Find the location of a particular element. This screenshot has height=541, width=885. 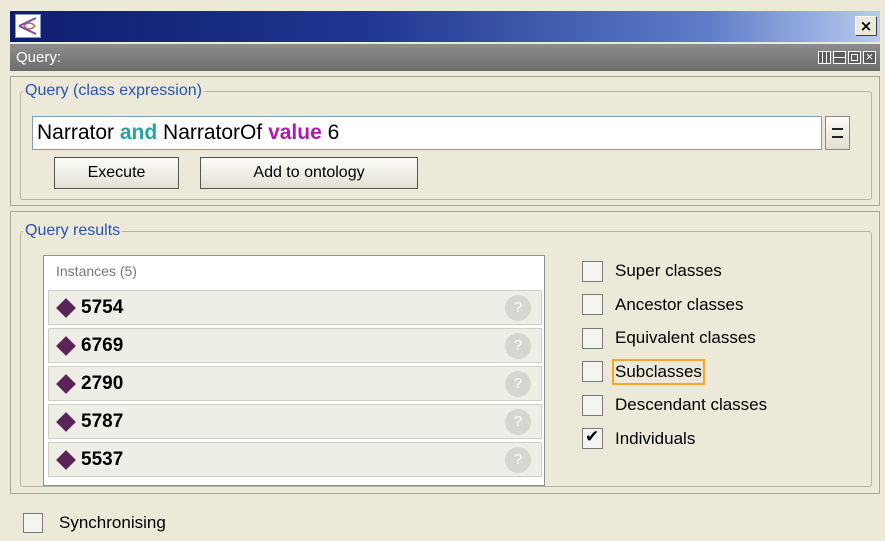

window-close-button: × is located at coordinates (866, 26).